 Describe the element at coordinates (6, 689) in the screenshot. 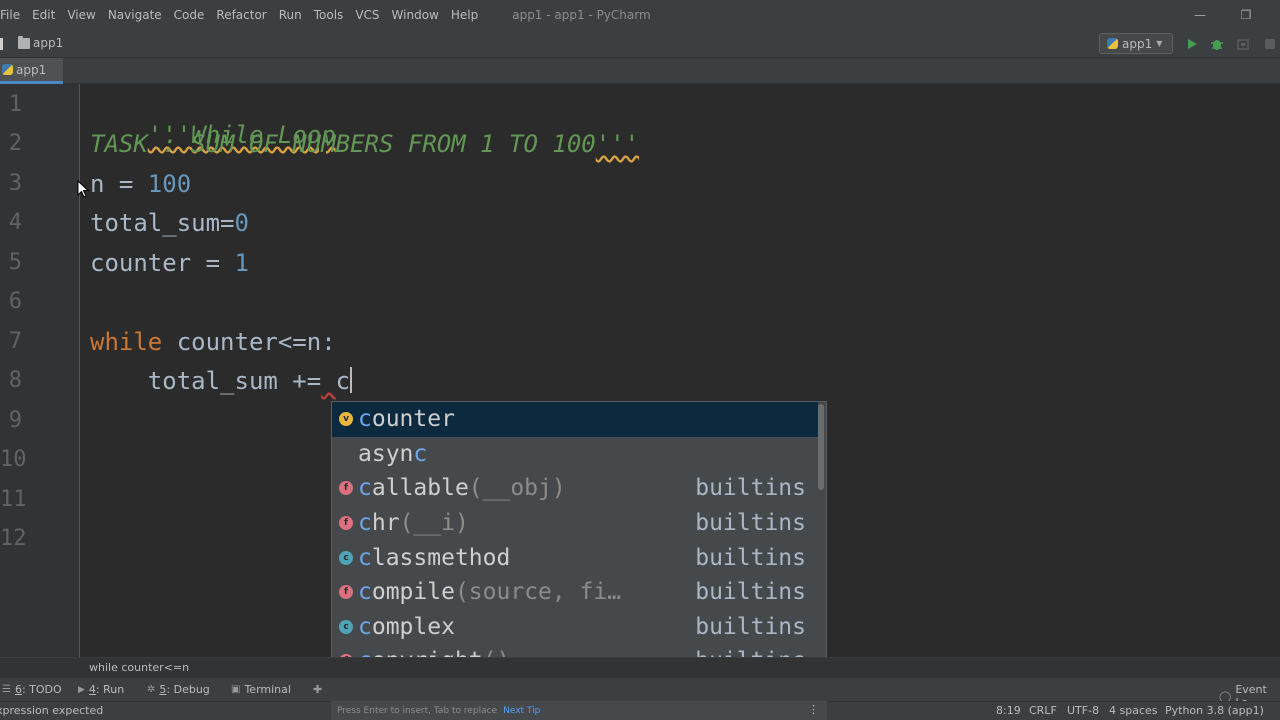

I see `list-icon: ☰` at that location.